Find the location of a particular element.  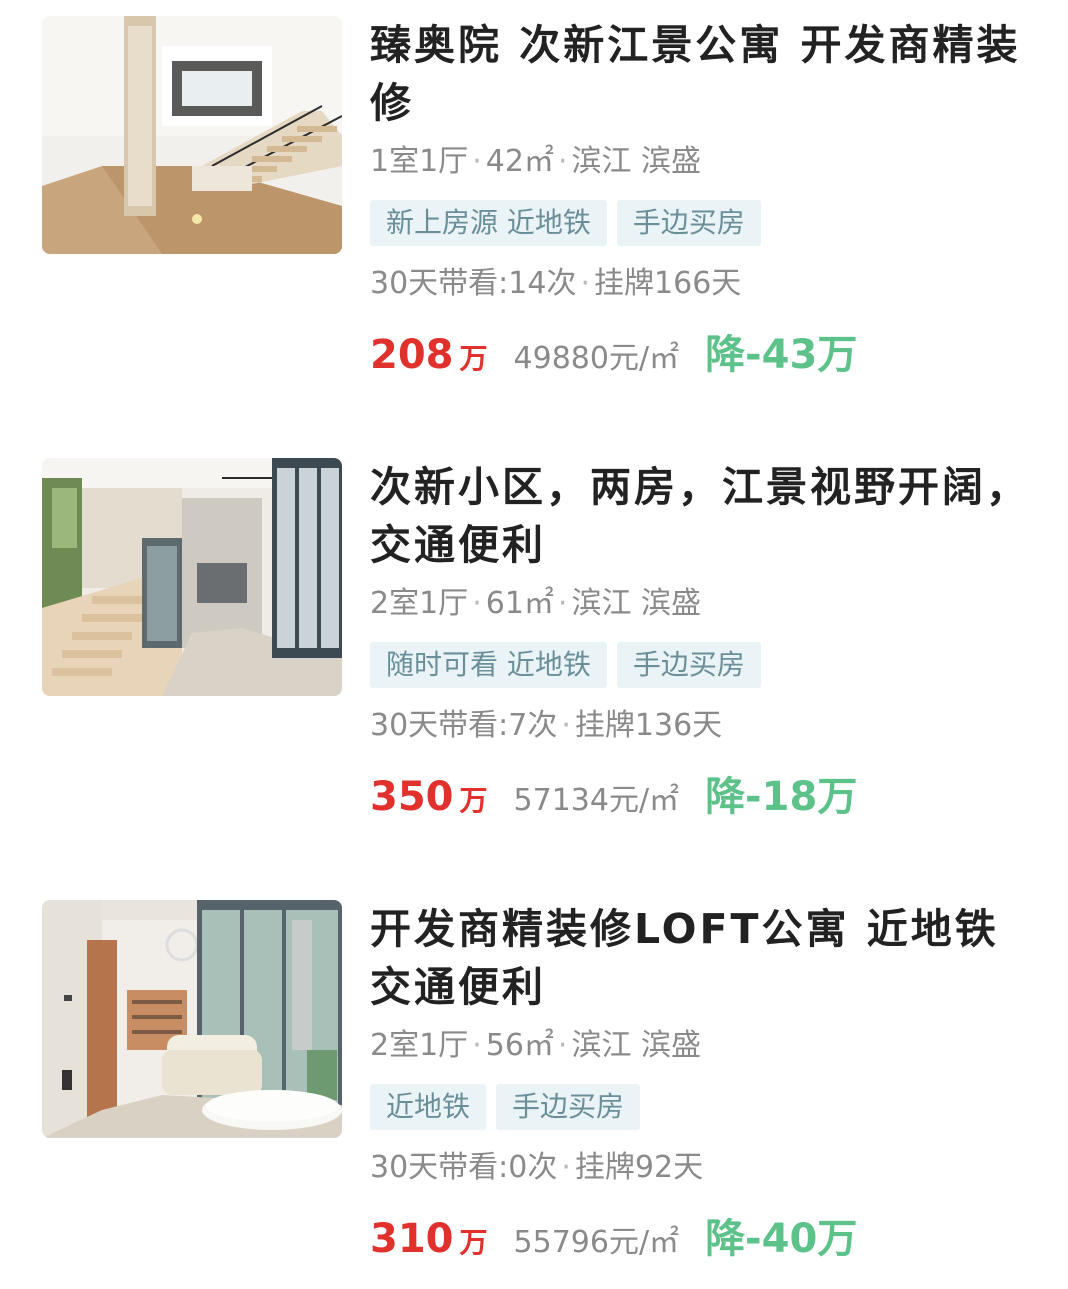

tag-list: 新上房源 近地铁 手边买房 is located at coordinates (700, 223).